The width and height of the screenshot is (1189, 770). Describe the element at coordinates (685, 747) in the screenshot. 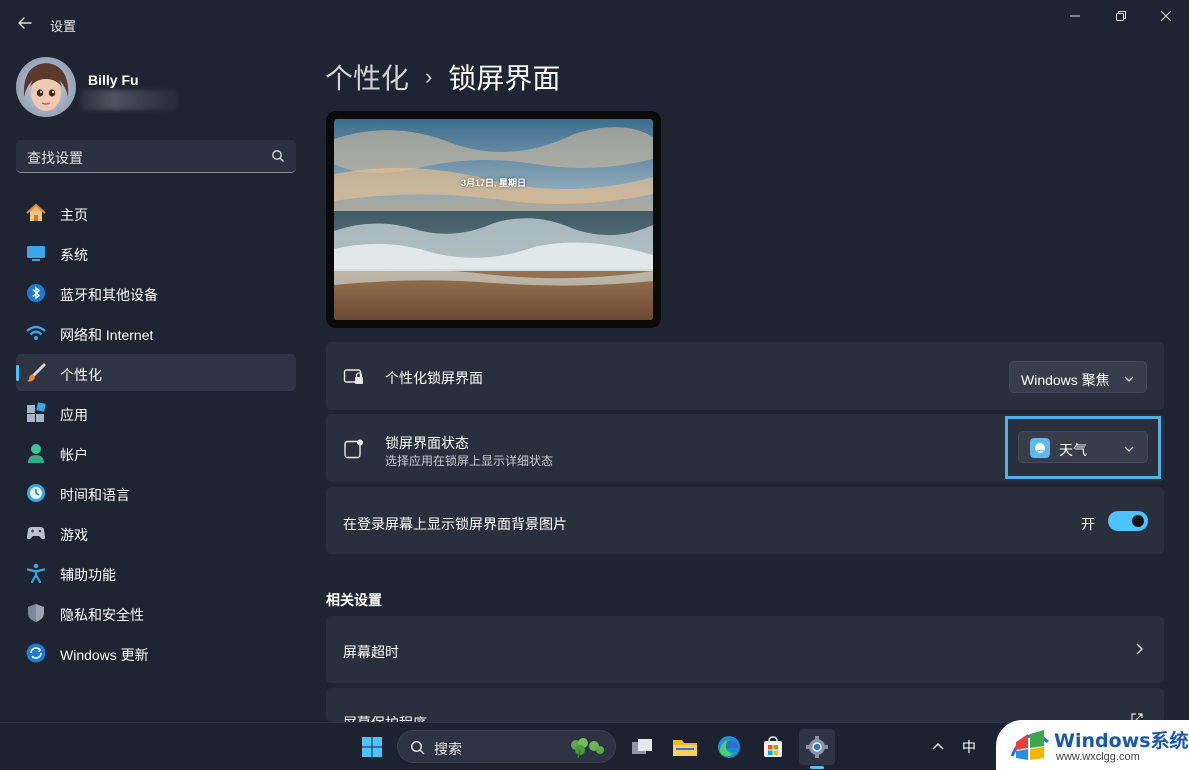

I see `file-explorer-icon` at that location.